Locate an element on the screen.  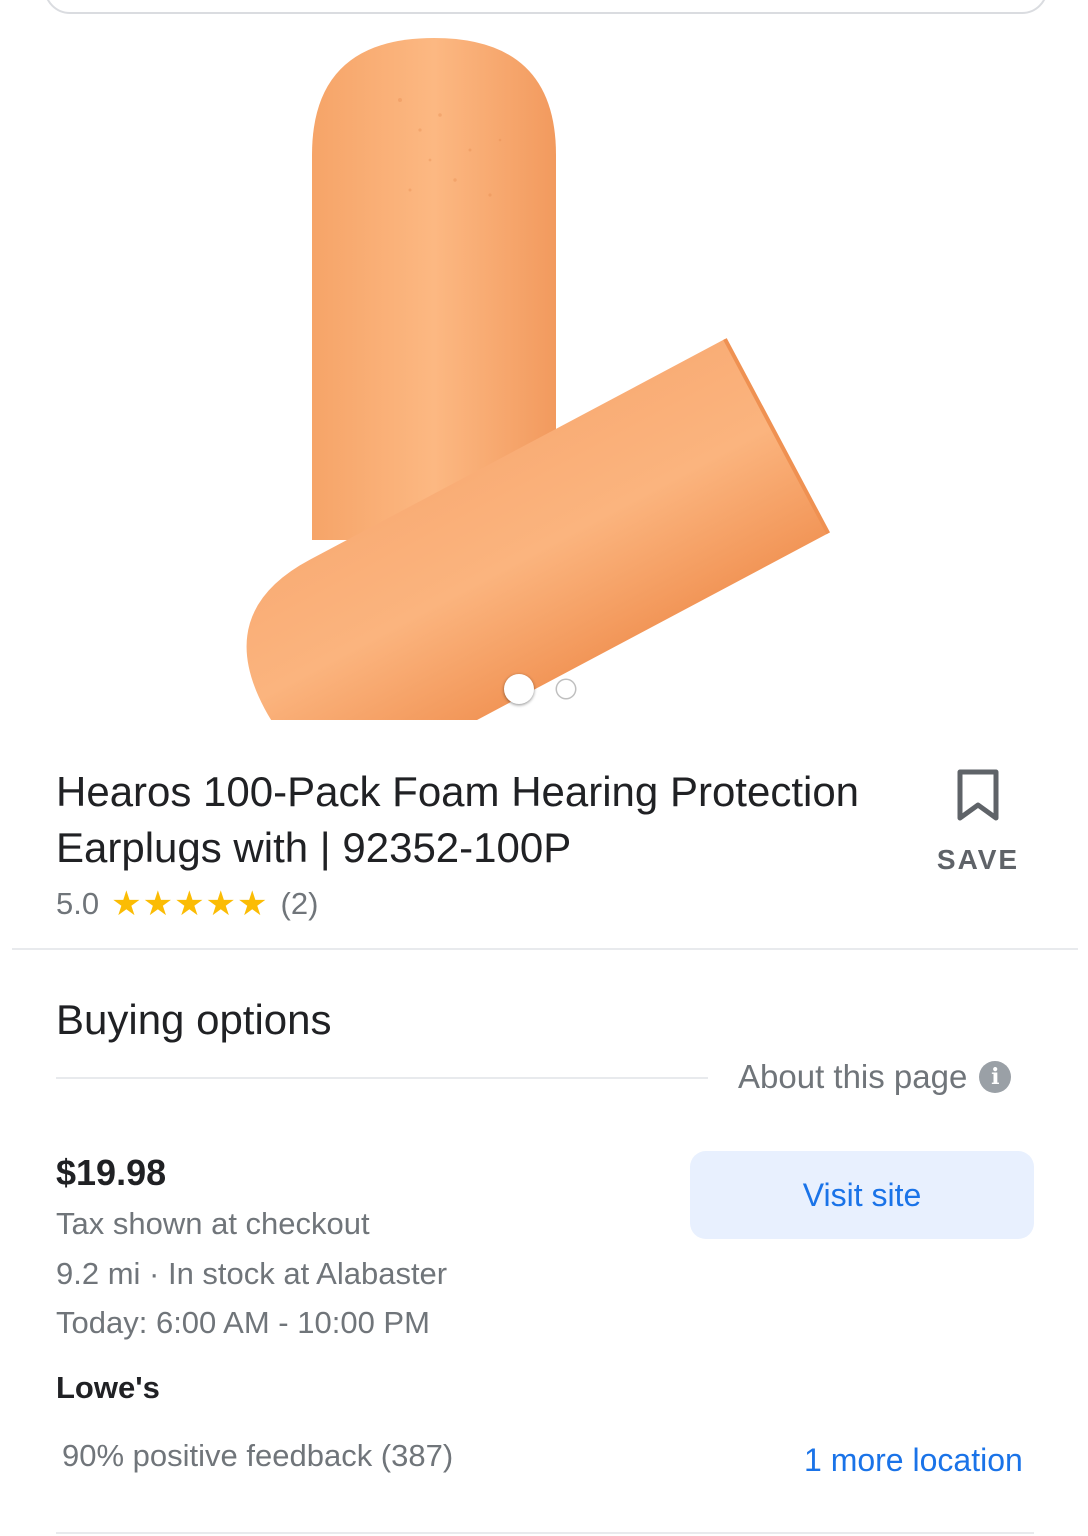
review-count: (2) is located at coordinates (299, 903).